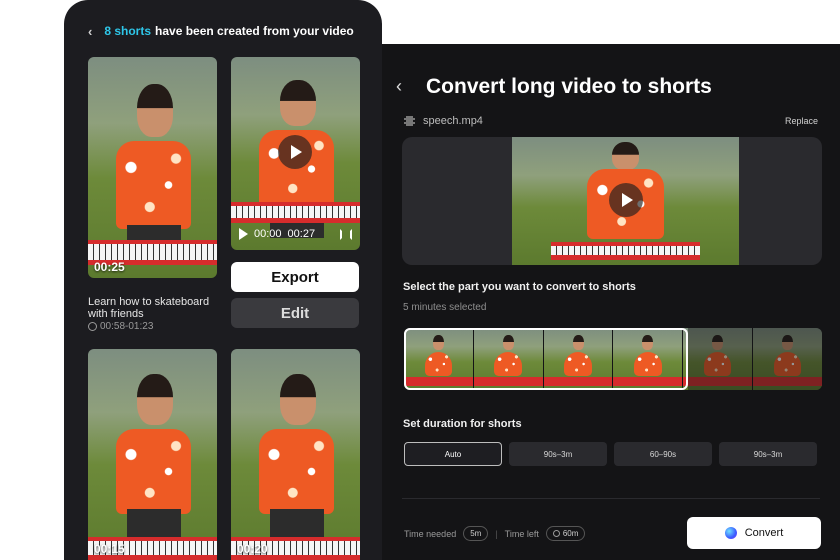  I want to click on time-needed-badge: 5m, so click(476, 533).